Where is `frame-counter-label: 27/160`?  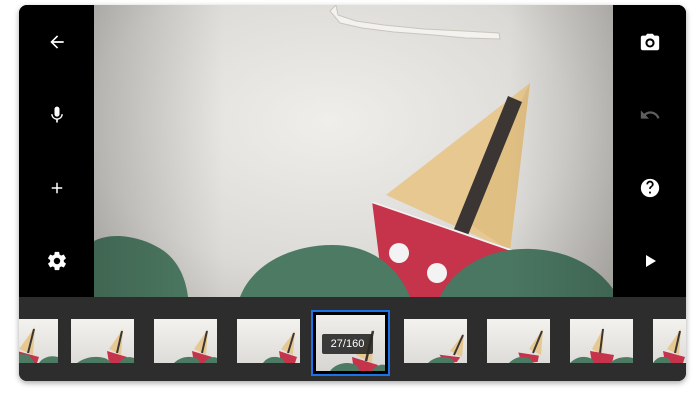
frame-counter-label: 27/160 is located at coordinates (347, 344).